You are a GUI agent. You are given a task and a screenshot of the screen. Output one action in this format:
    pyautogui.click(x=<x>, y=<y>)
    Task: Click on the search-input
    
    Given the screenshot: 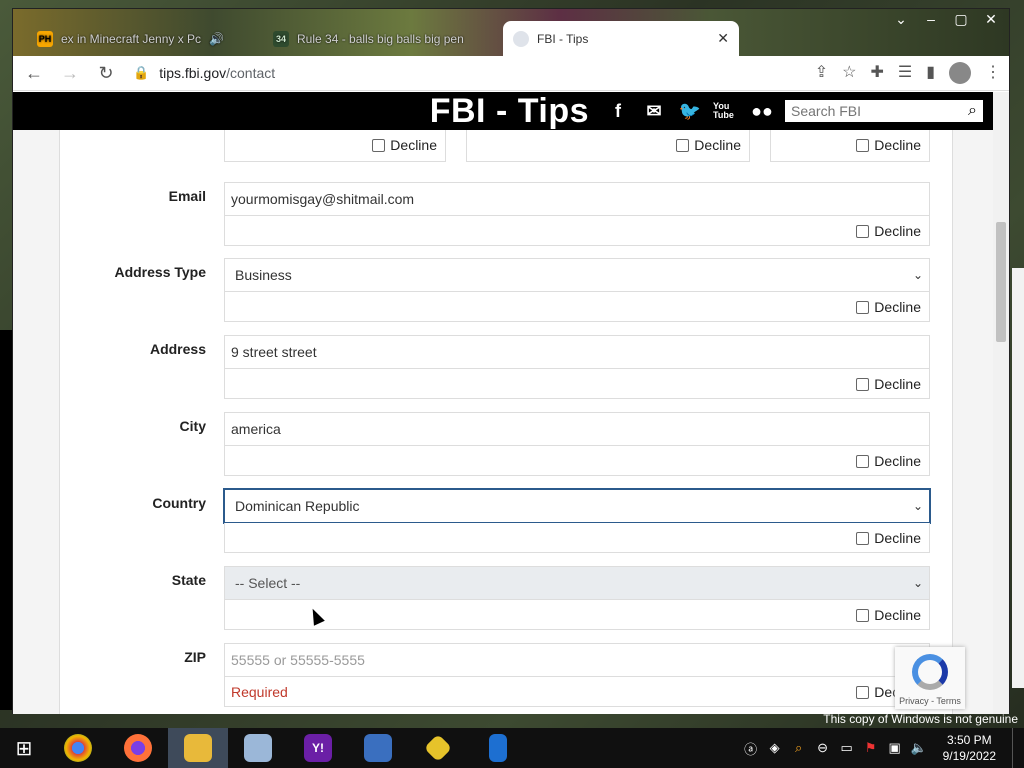 What is the action you would take?
    pyautogui.click(x=871, y=111)
    